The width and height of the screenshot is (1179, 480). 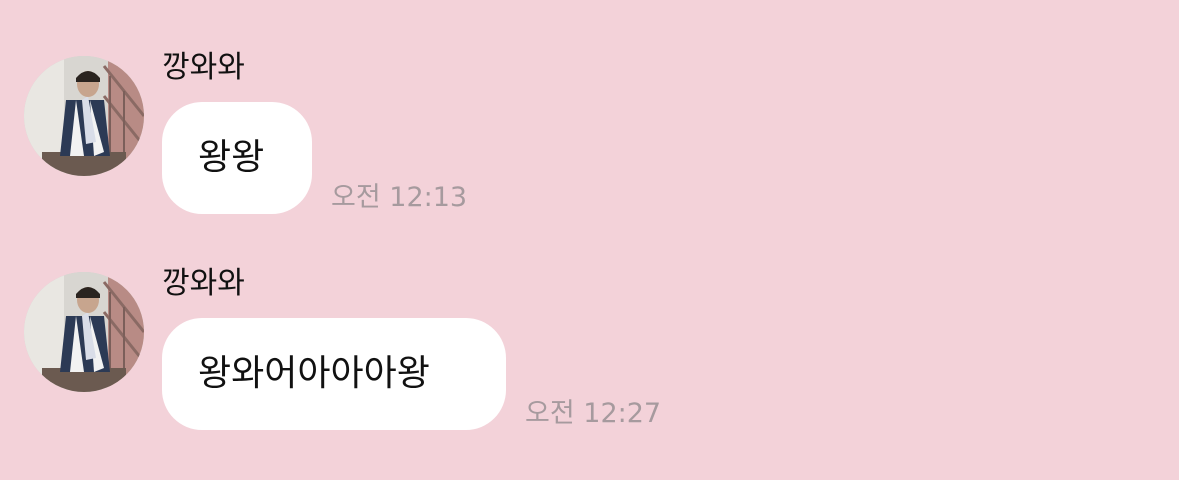 I want to click on message-time: 오전 12:13, so click(x=399, y=197).